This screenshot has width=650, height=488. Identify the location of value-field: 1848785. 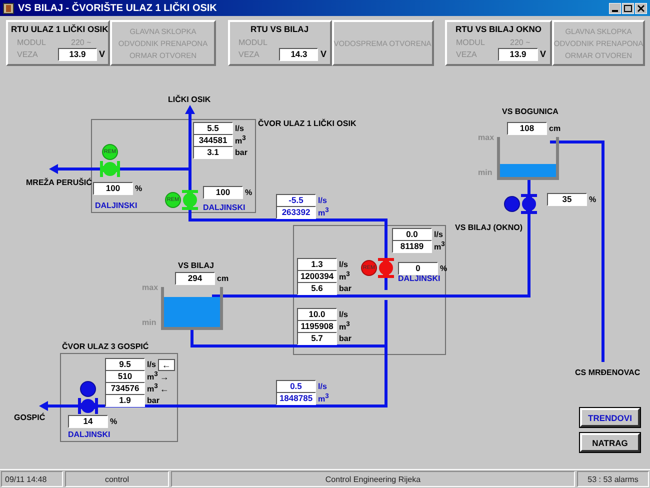
(296, 398).